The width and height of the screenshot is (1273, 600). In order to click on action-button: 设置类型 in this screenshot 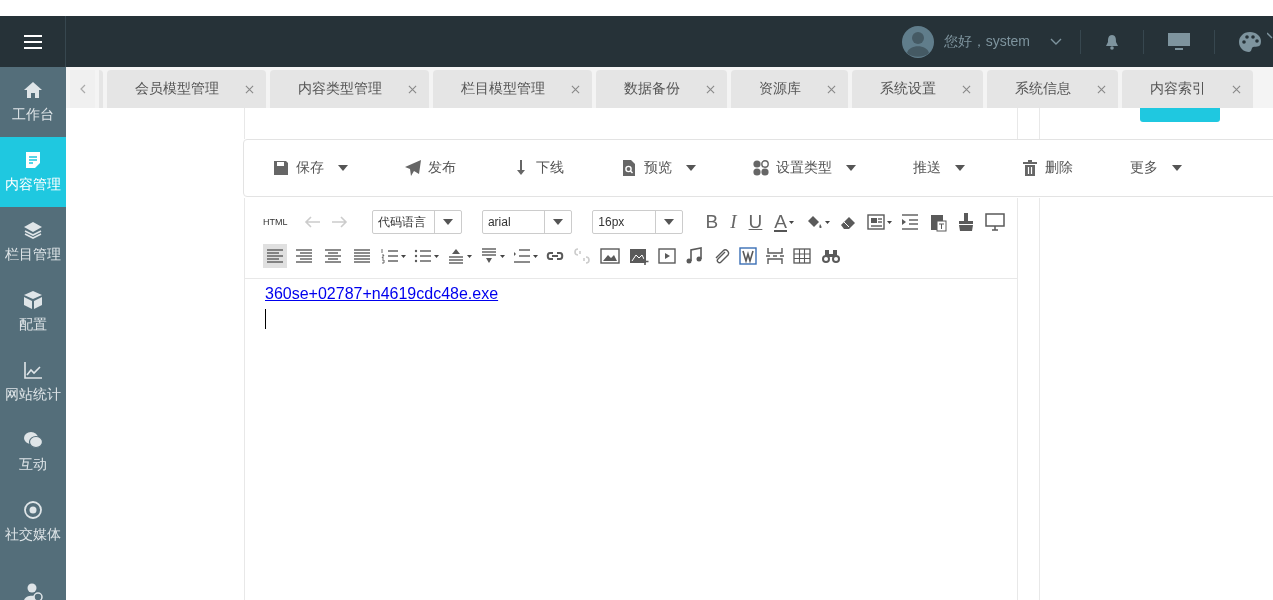, I will do `click(804, 168)`.